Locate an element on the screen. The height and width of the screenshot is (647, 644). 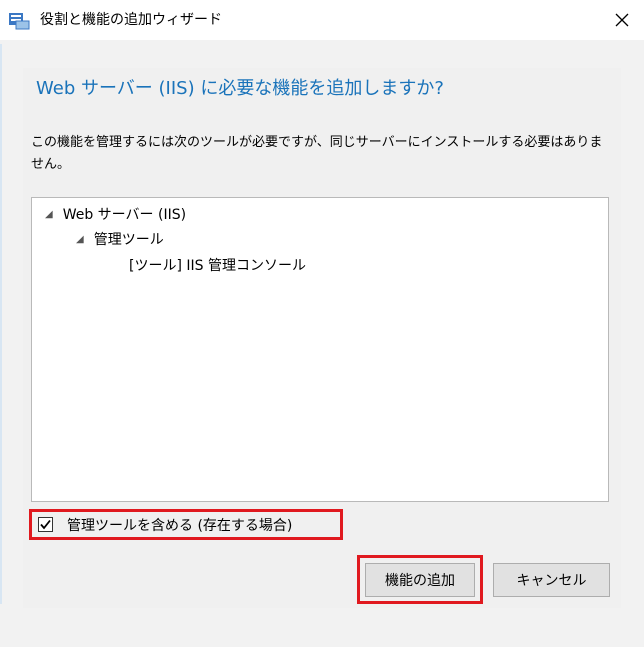
dialog-heading: Web サーバー (IIS) に必要な機能を追加しますか? is located at coordinates (240, 88).